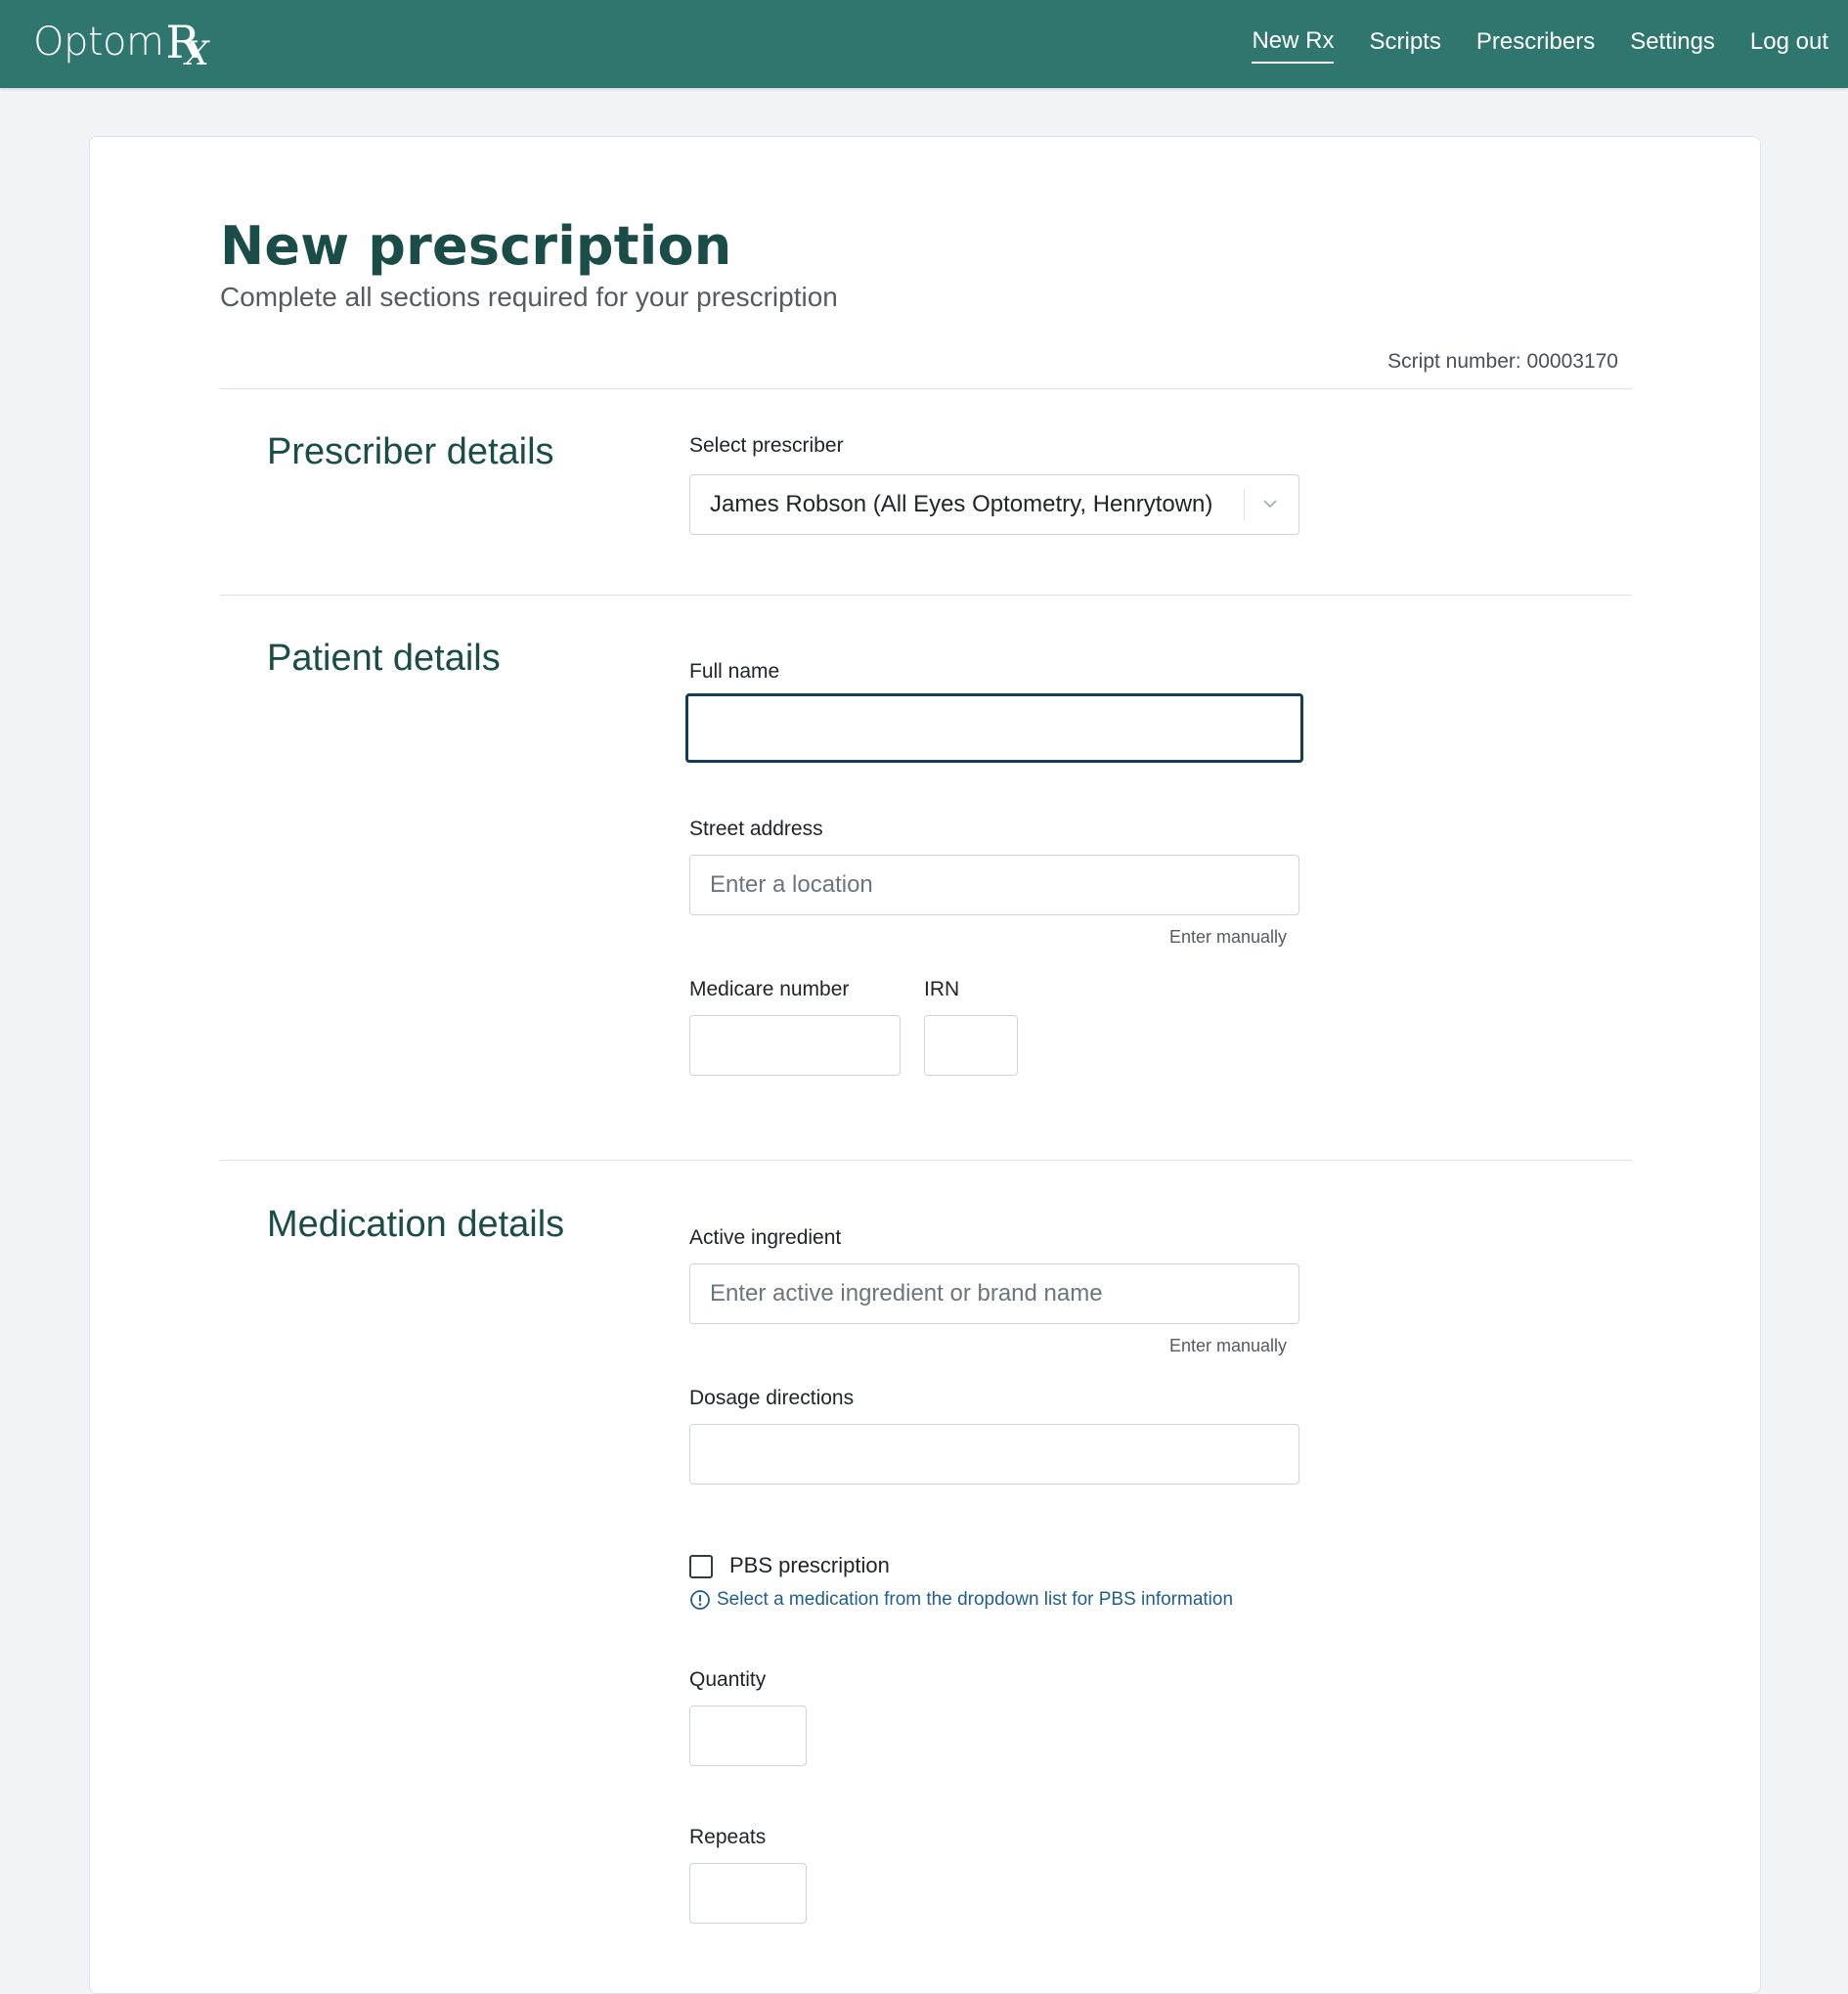  What do you see at coordinates (728, 1837) in the screenshot?
I see `repeats-label: Repeats` at bounding box center [728, 1837].